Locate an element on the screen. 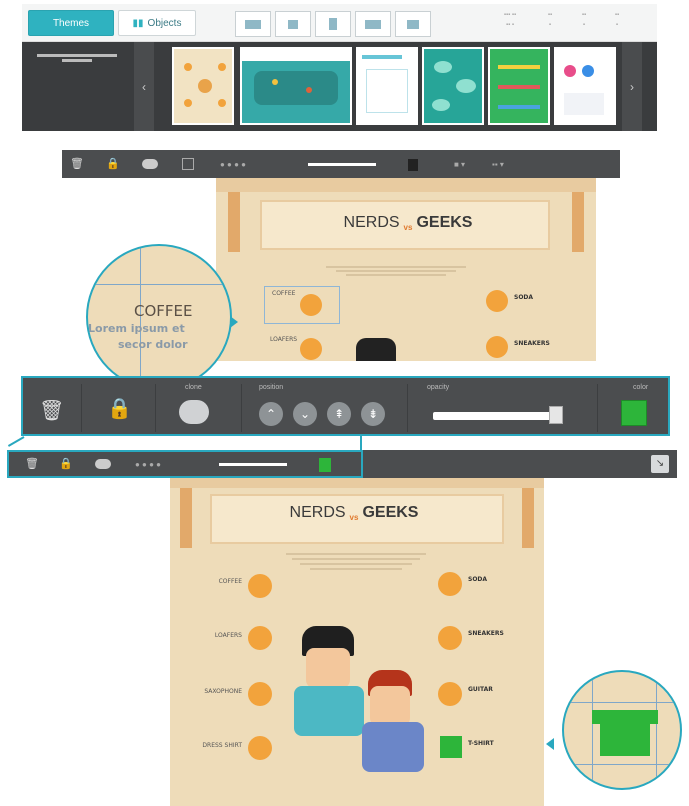  chevron-right-icon: › is located at coordinates (632, 86).